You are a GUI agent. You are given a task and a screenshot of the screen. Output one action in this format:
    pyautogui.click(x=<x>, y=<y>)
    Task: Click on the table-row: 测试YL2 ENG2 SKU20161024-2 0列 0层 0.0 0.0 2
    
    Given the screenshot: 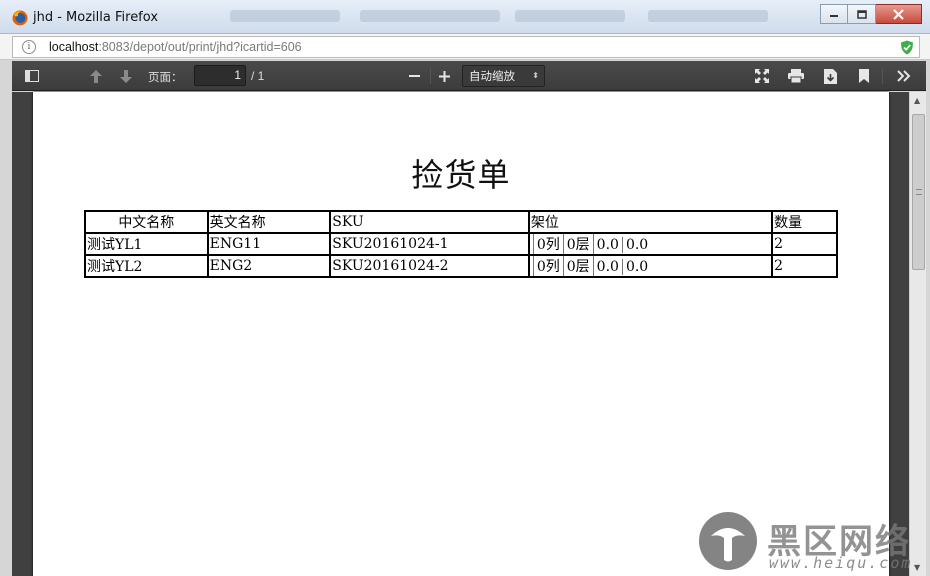 What is the action you would take?
    pyautogui.click(x=461, y=266)
    